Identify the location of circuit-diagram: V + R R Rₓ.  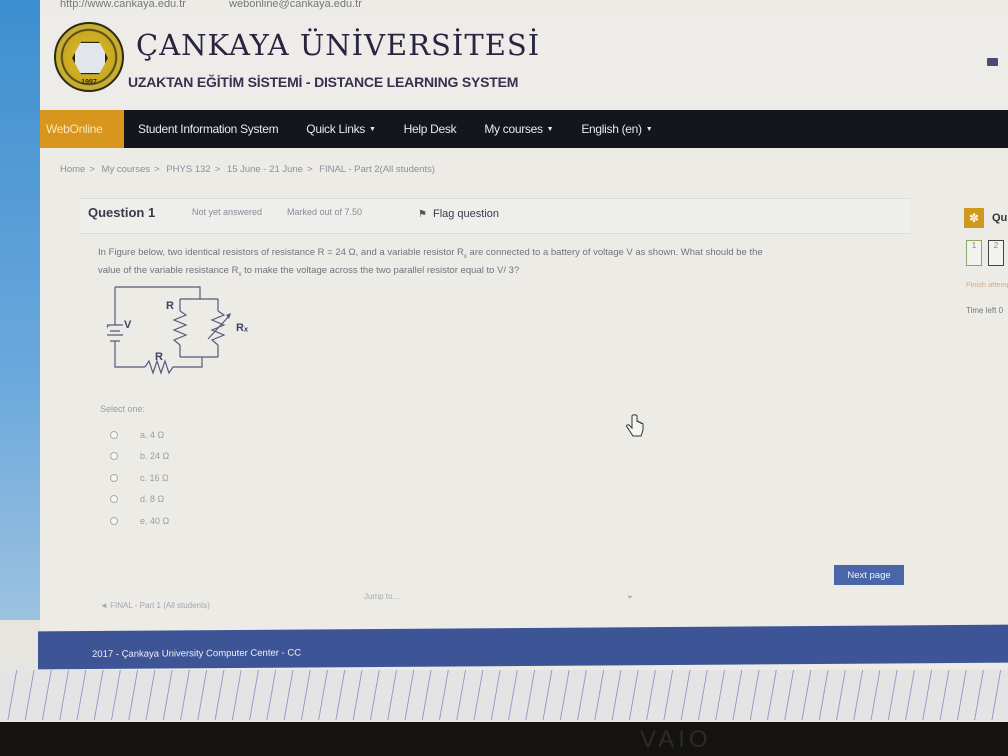
(177, 330).